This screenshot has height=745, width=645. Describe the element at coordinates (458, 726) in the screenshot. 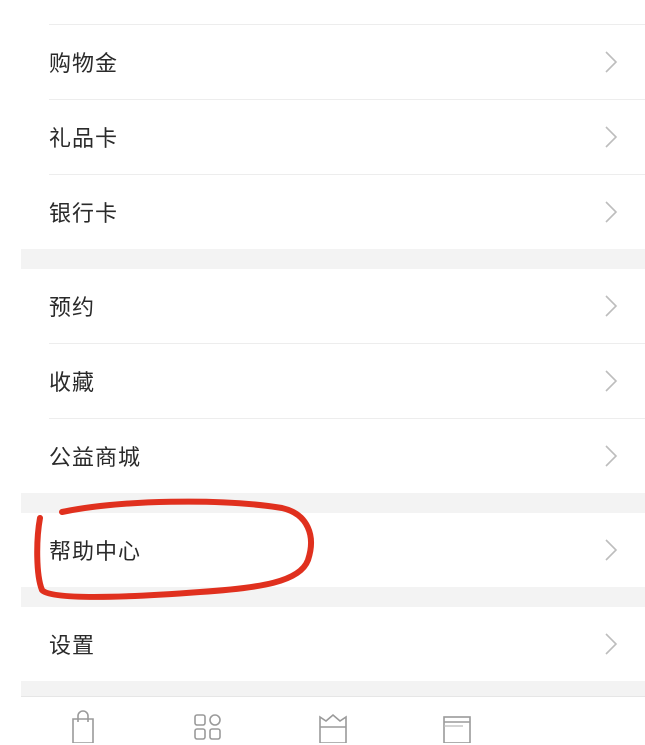

I see `messages-icon` at that location.